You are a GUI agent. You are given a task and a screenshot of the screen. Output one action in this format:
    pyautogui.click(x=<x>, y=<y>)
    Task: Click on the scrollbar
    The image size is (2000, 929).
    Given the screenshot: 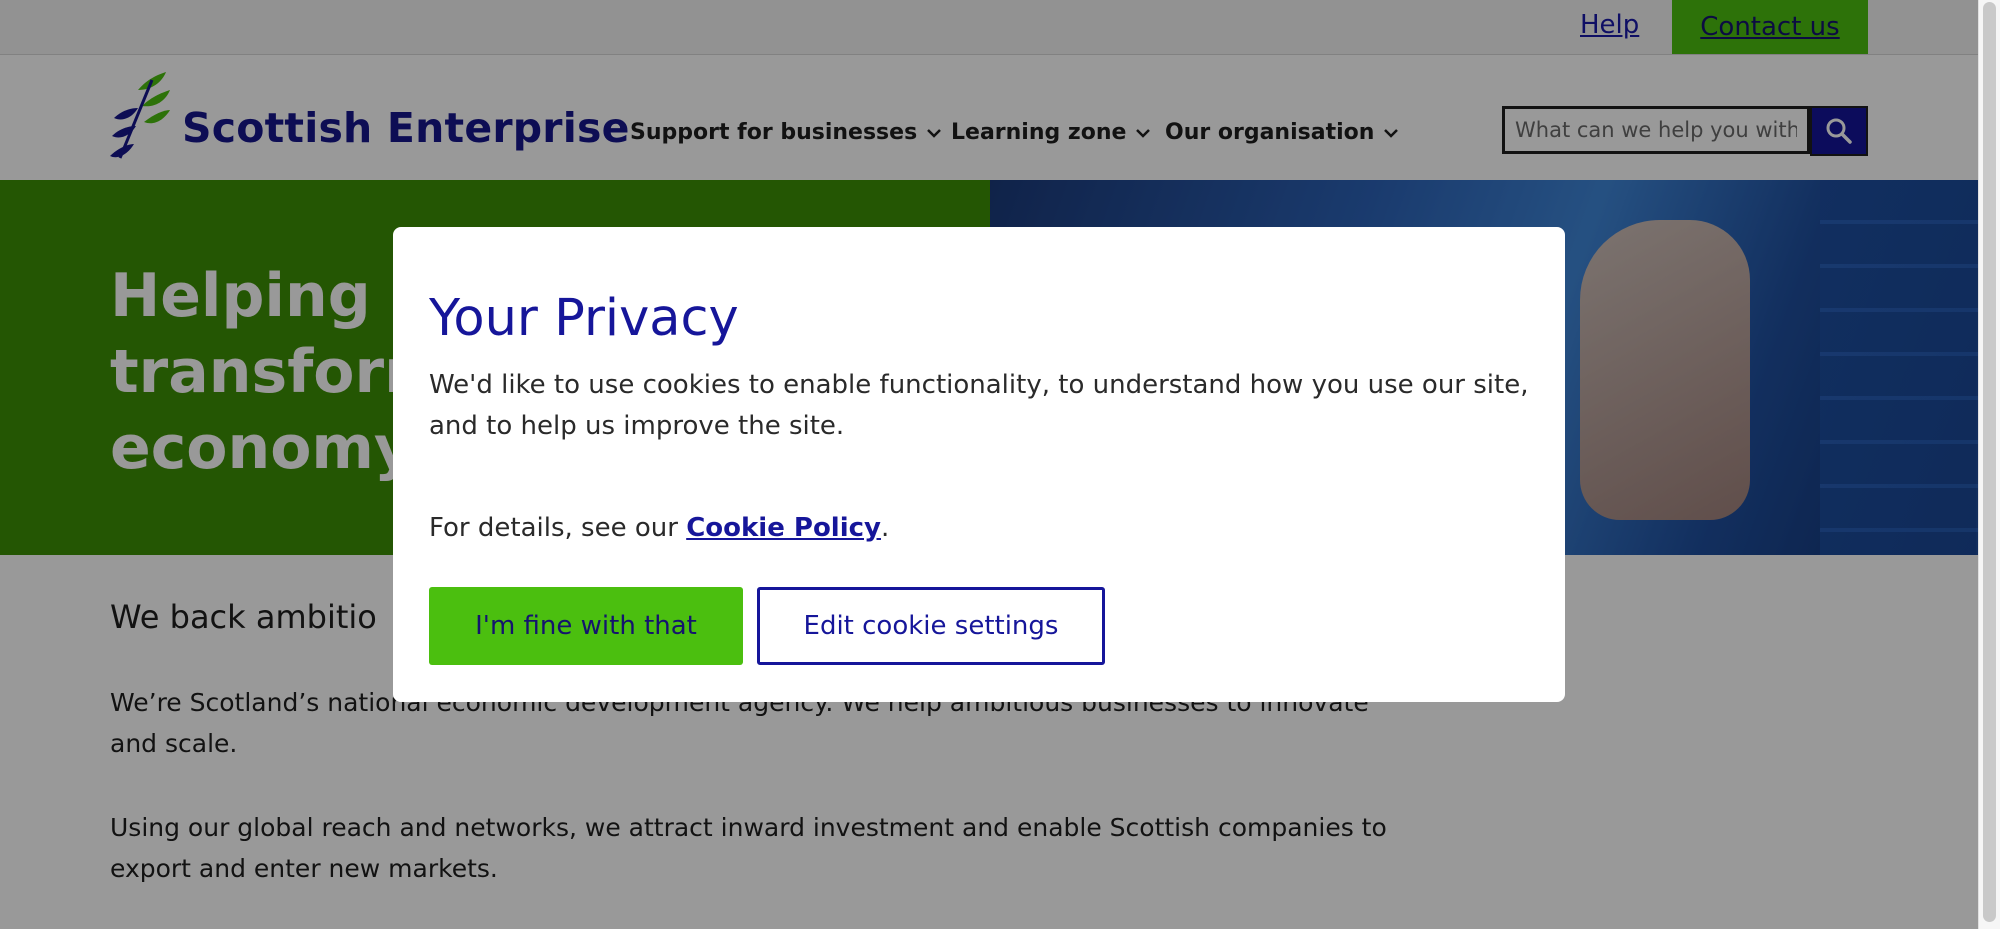 What is the action you would take?
    pyautogui.click(x=1989, y=464)
    